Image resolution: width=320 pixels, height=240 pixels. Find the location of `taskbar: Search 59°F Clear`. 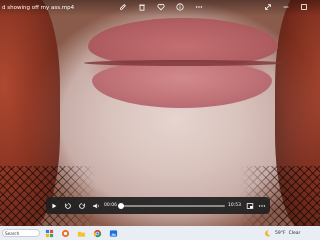

taskbar: Search 59°F Clear is located at coordinates (160, 233).